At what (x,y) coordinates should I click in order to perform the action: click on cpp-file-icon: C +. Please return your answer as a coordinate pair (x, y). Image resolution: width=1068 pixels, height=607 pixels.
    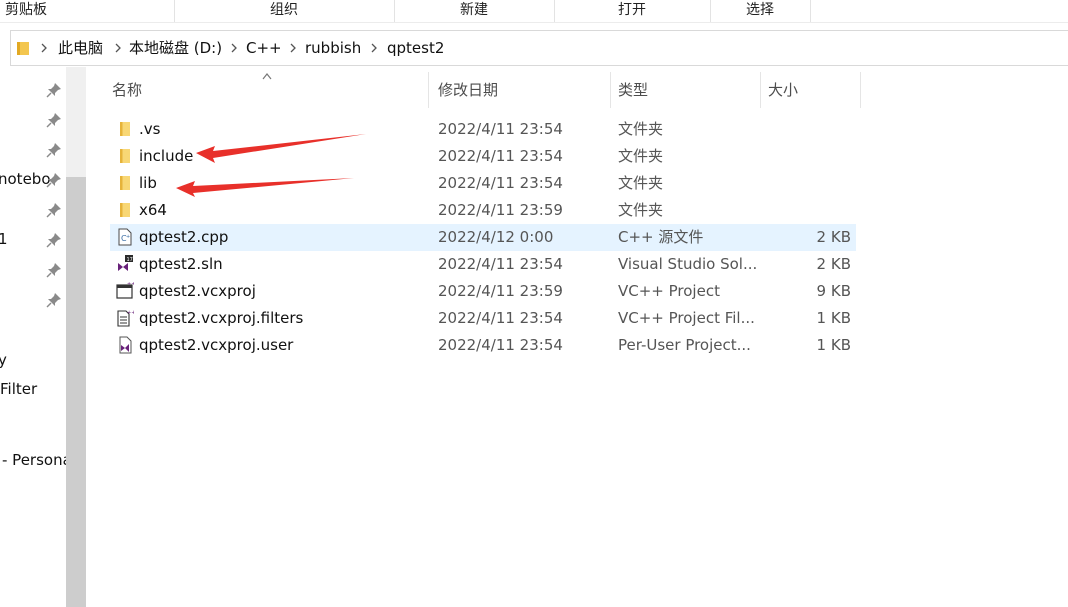
    Looking at the image, I should click on (125, 237).